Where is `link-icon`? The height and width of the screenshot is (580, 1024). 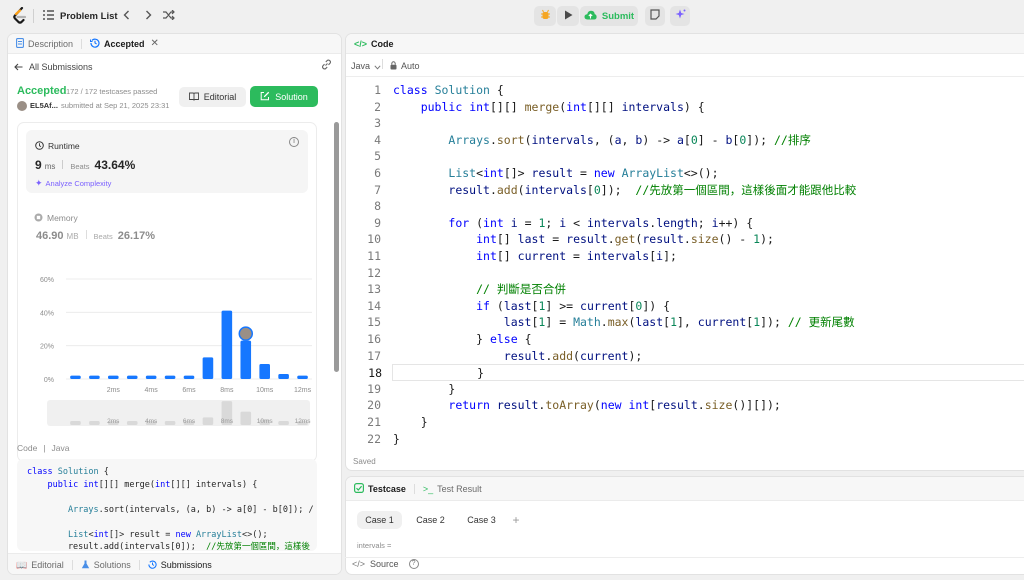 link-icon is located at coordinates (326, 66).